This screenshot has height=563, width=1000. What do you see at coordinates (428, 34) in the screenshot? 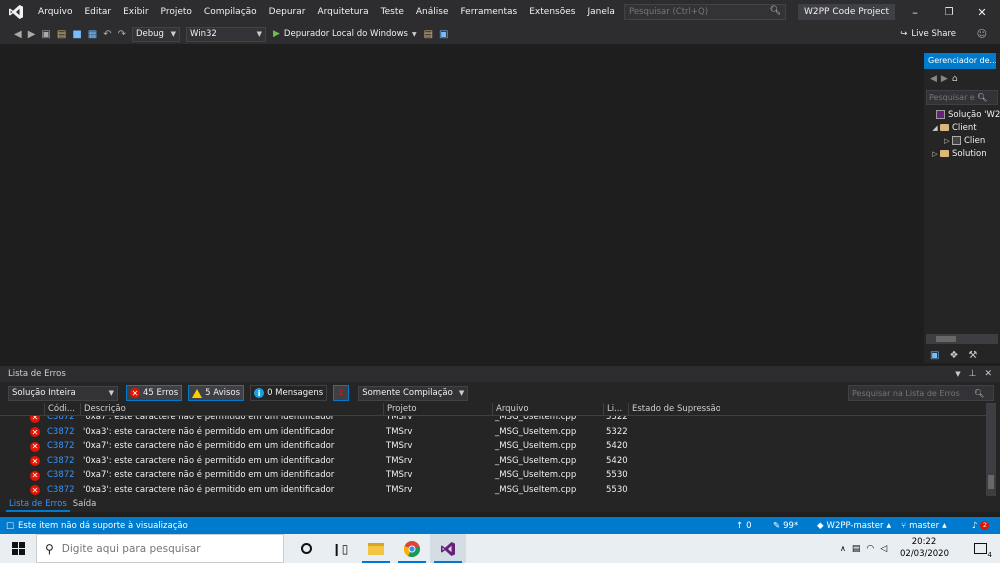
I see `attach-icon: ▤` at bounding box center [428, 34].